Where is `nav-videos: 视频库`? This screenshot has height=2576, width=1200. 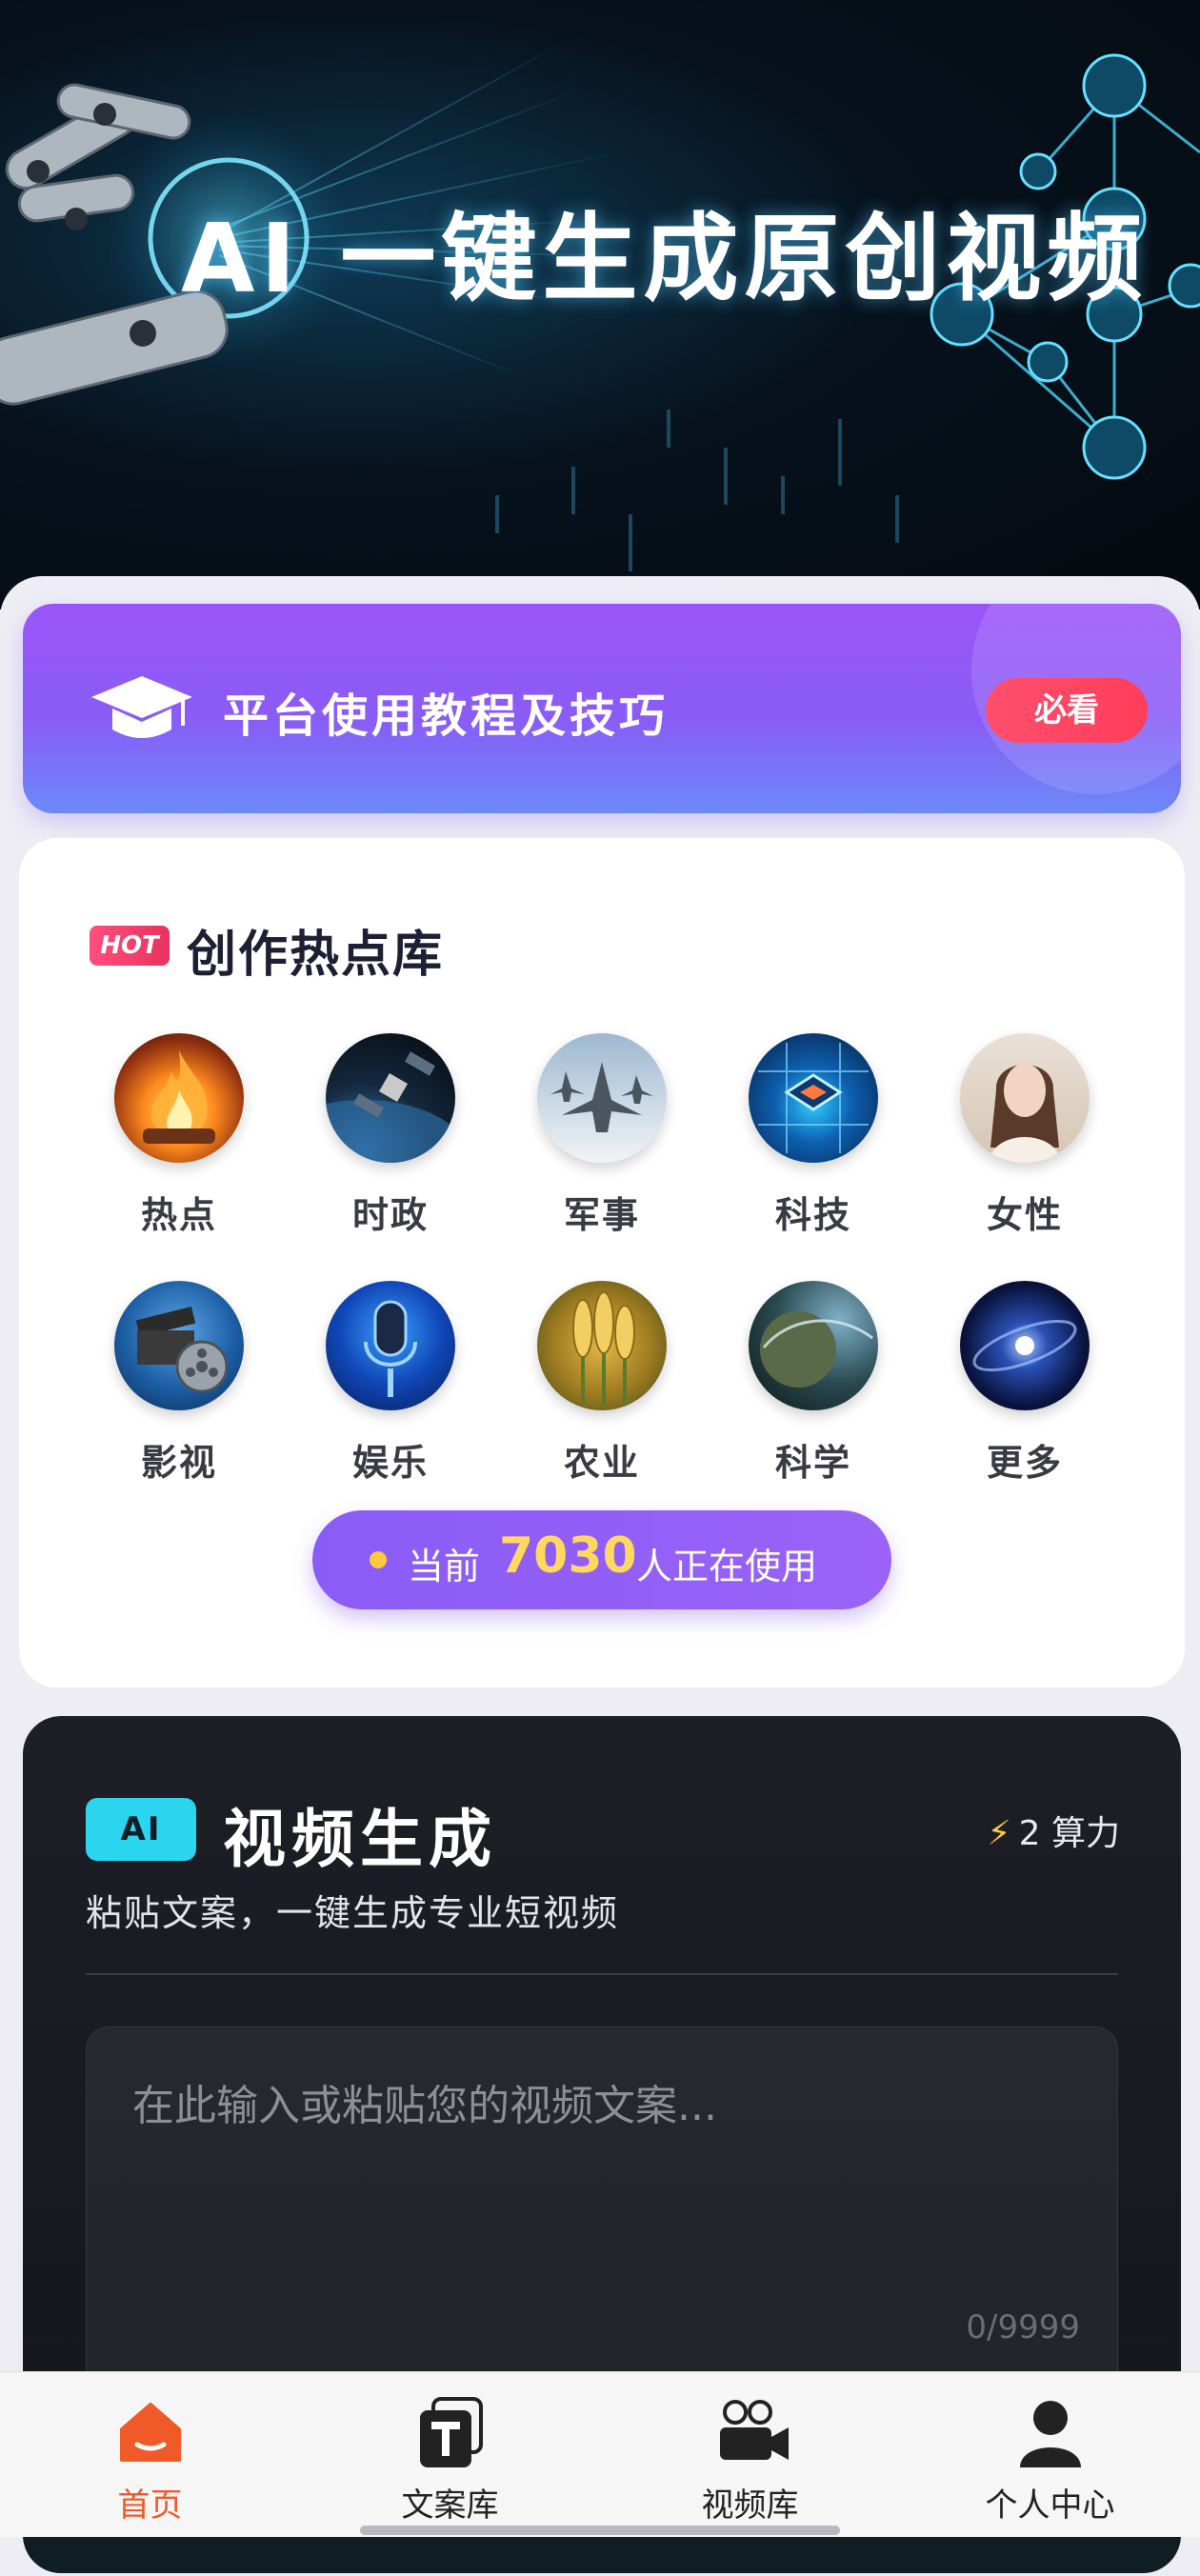 nav-videos: 视频库 is located at coordinates (750, 2455).